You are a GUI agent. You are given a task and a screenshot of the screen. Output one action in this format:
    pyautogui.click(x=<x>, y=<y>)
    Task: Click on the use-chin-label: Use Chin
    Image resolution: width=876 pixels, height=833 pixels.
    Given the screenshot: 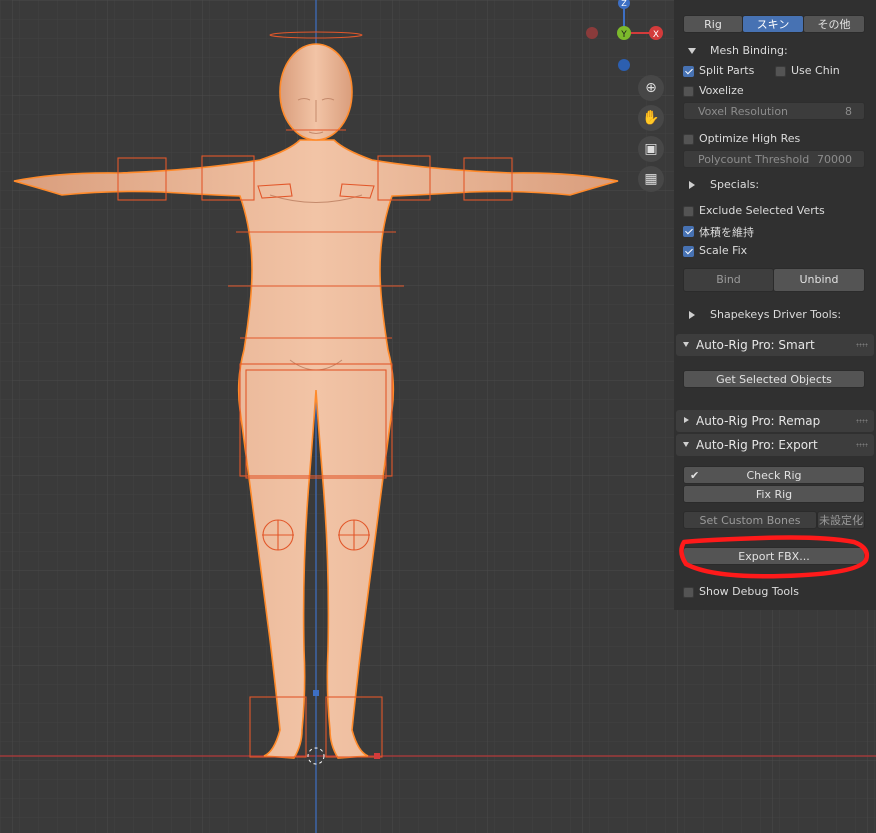 What is the action you would take?
    pyautogui.click(x=815, y=70)
    